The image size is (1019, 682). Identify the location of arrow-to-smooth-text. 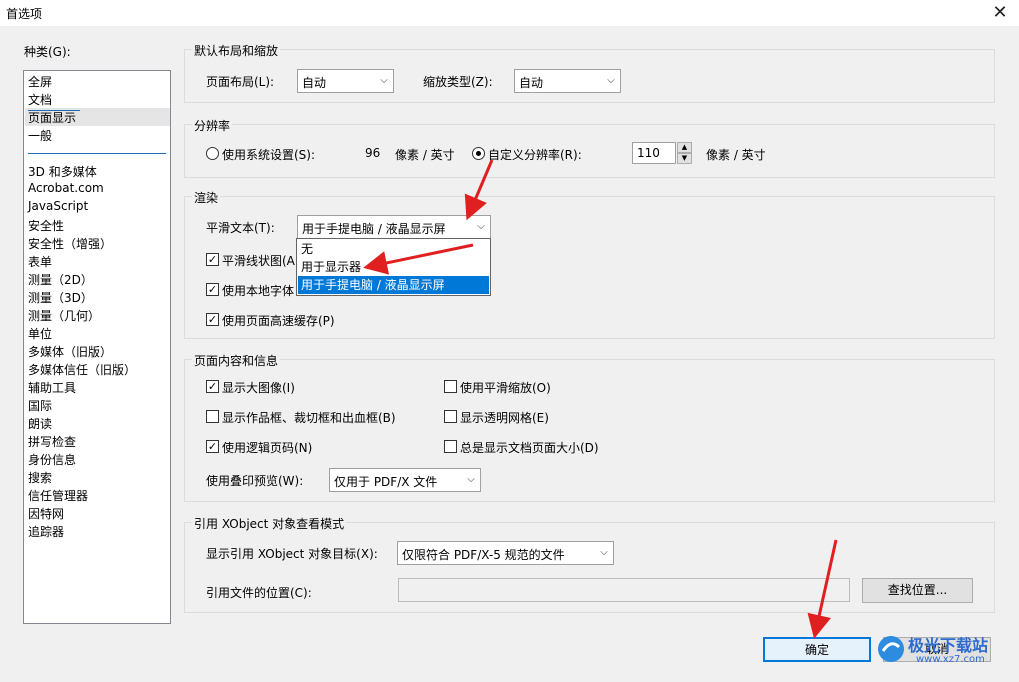
(479, 190).